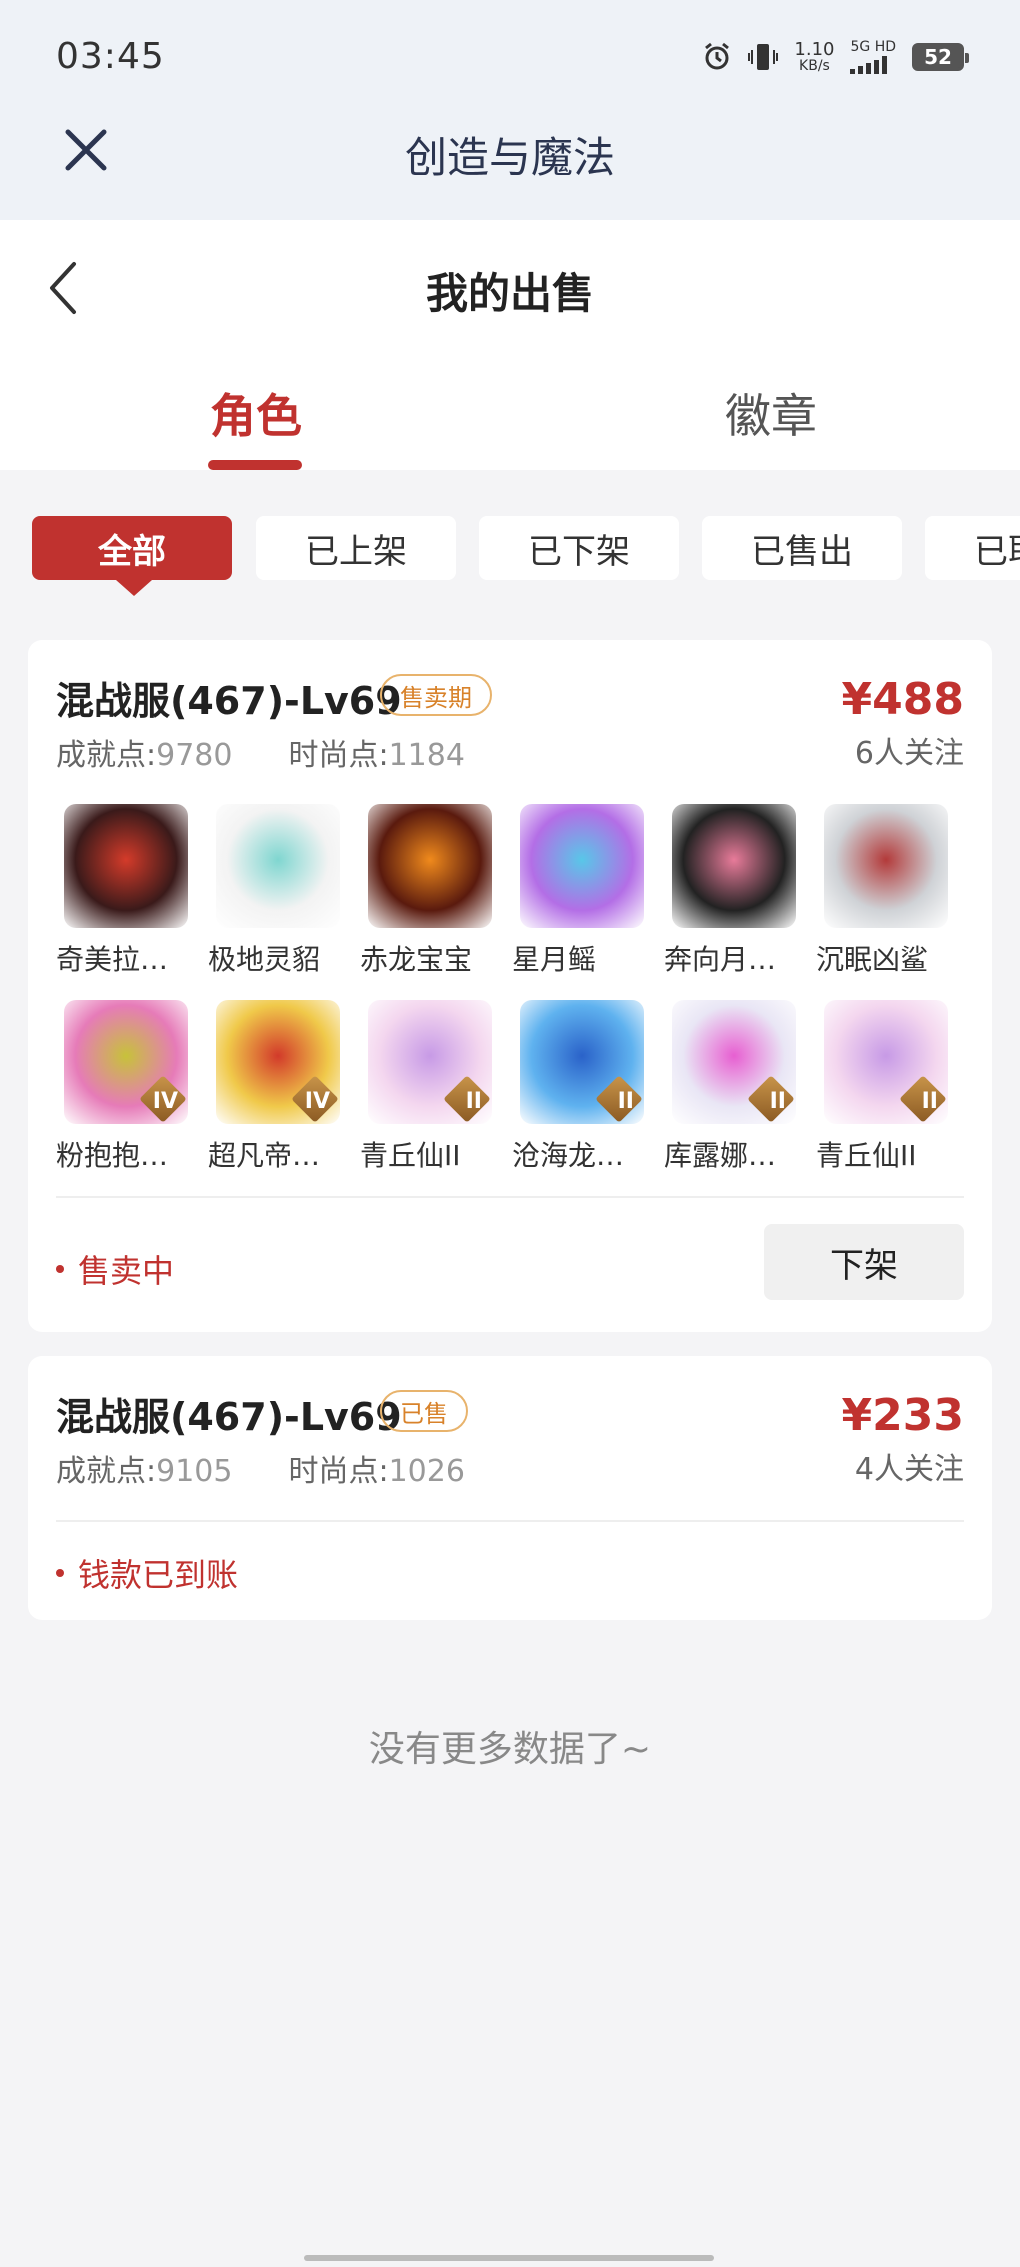 This screenshot has height=2267, width=1020. I want to click on unlist-button: 下架, so click(864, 1262).